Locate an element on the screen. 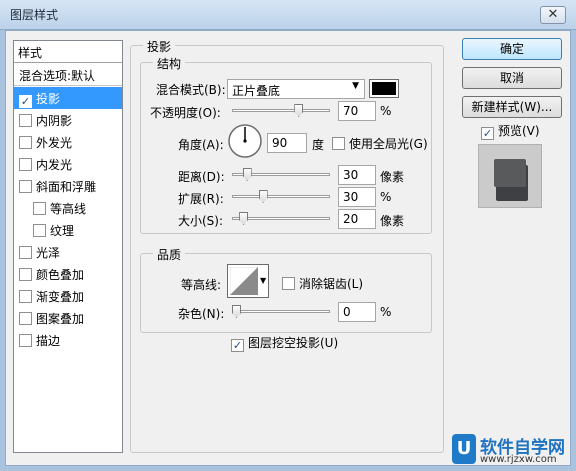 This screenshot has width=576, height=471. angle-dial is located at coordinates (245, 141).